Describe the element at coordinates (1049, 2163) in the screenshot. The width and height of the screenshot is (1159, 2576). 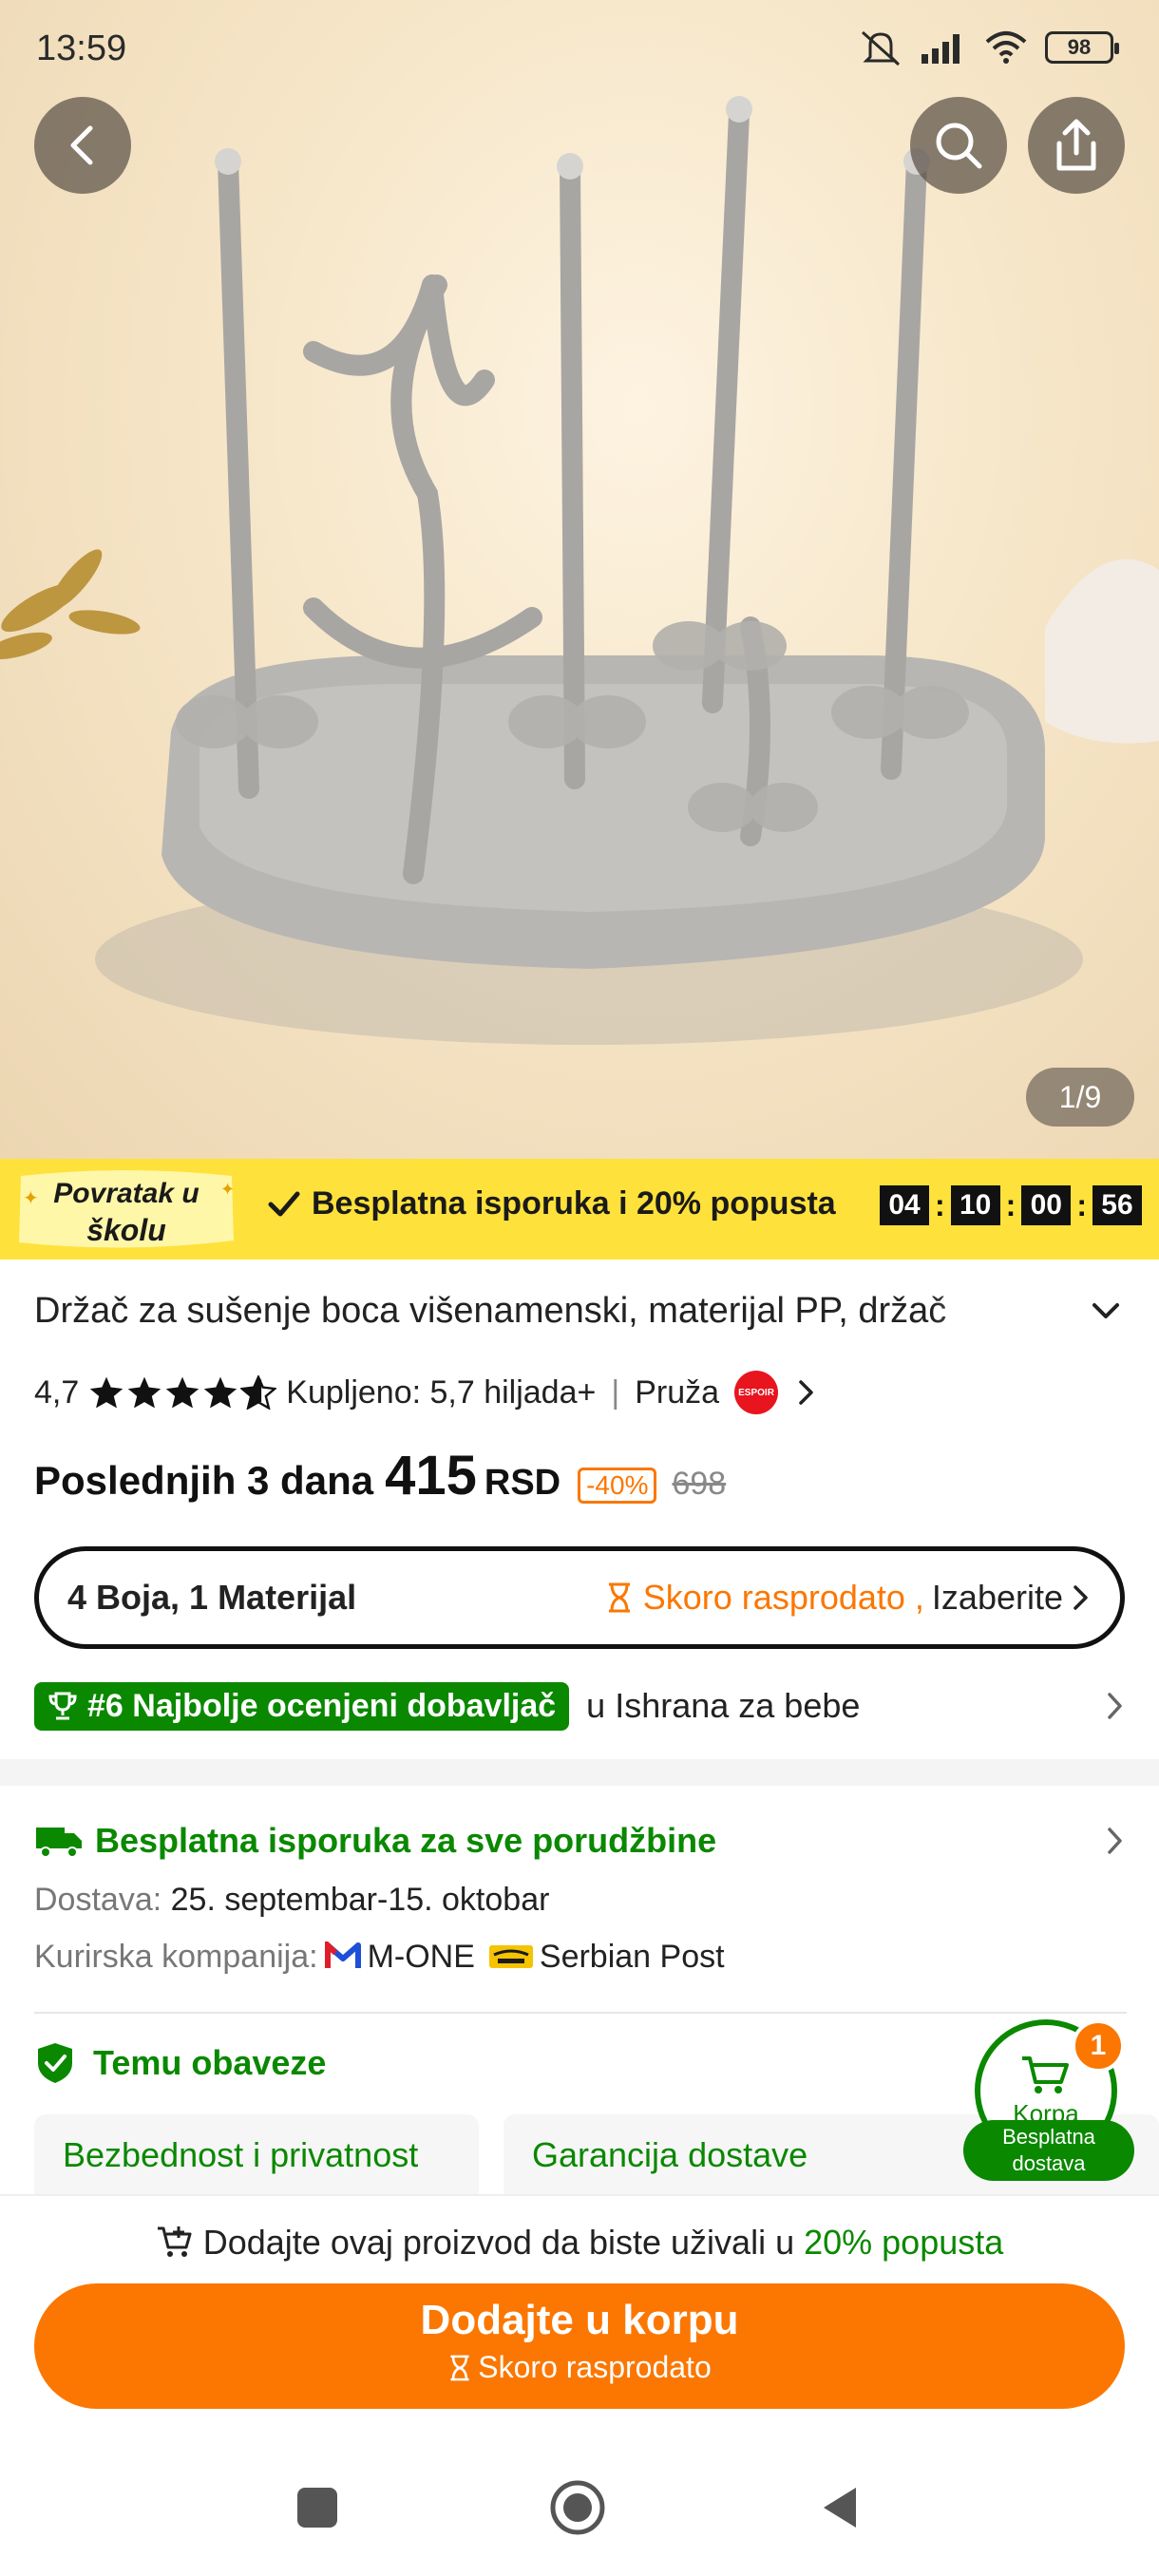
I see `free-shipping-line2: dostava` at that location.